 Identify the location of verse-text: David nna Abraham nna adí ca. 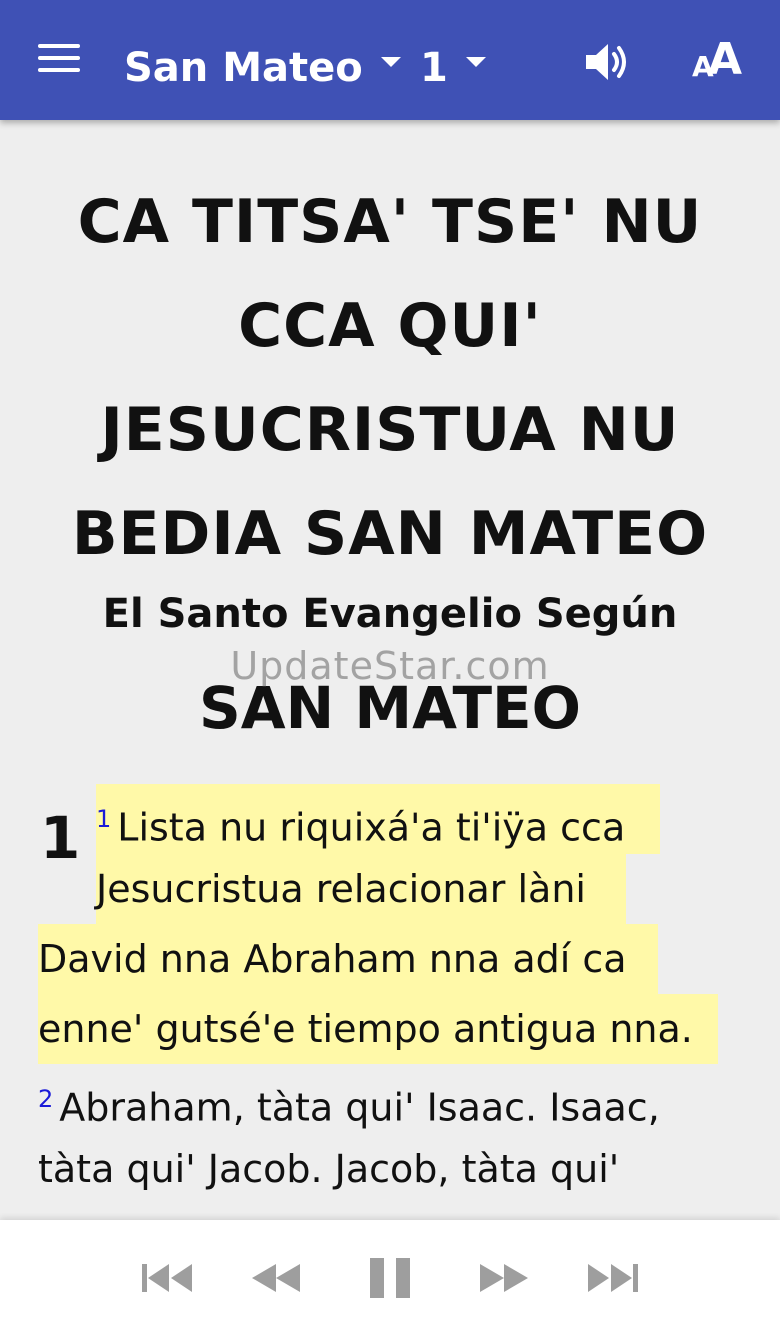
(332, 959).